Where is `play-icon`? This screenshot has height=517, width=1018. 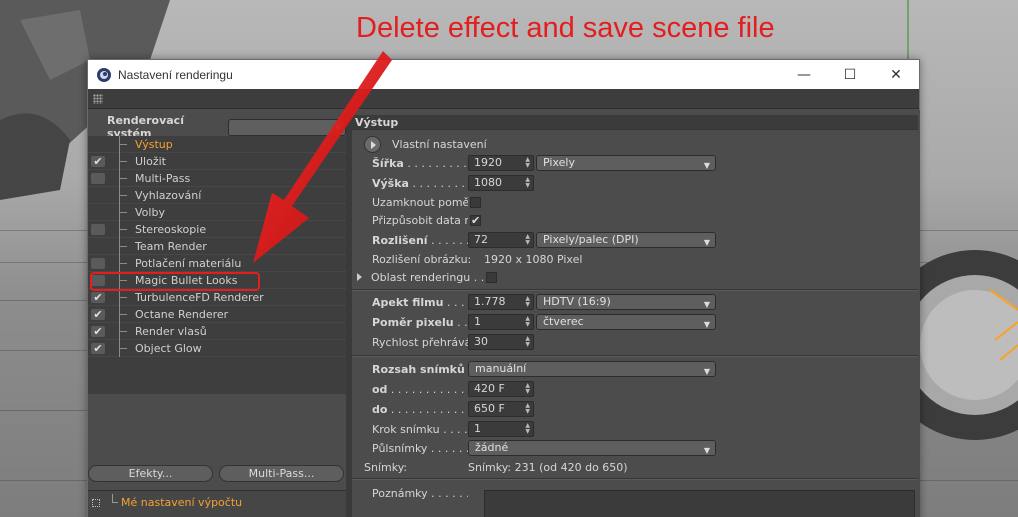 play-icon is located at coordinates (372, 144).